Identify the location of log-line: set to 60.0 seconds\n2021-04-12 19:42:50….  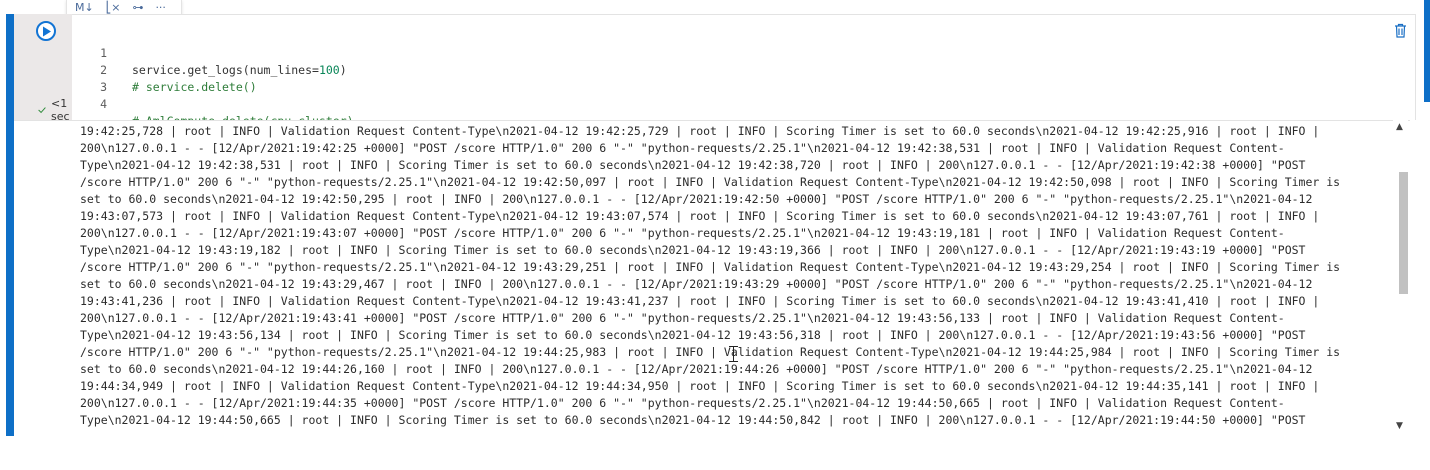
(696, 199).